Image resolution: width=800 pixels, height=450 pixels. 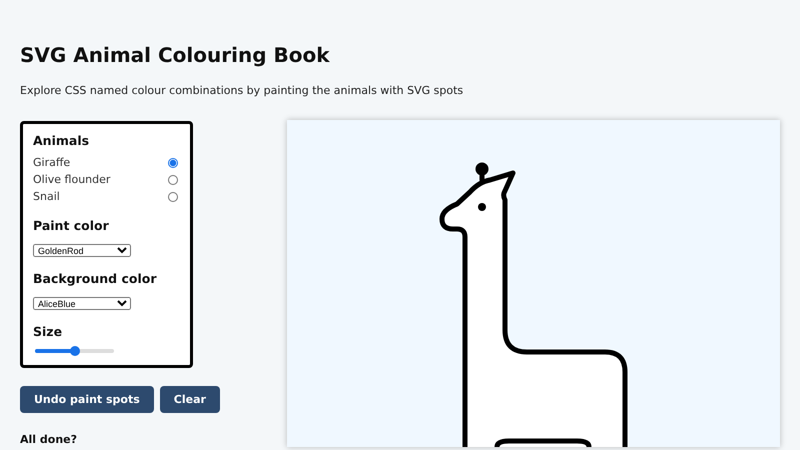 I want to click on size-slider, so click(x=74, y=351).